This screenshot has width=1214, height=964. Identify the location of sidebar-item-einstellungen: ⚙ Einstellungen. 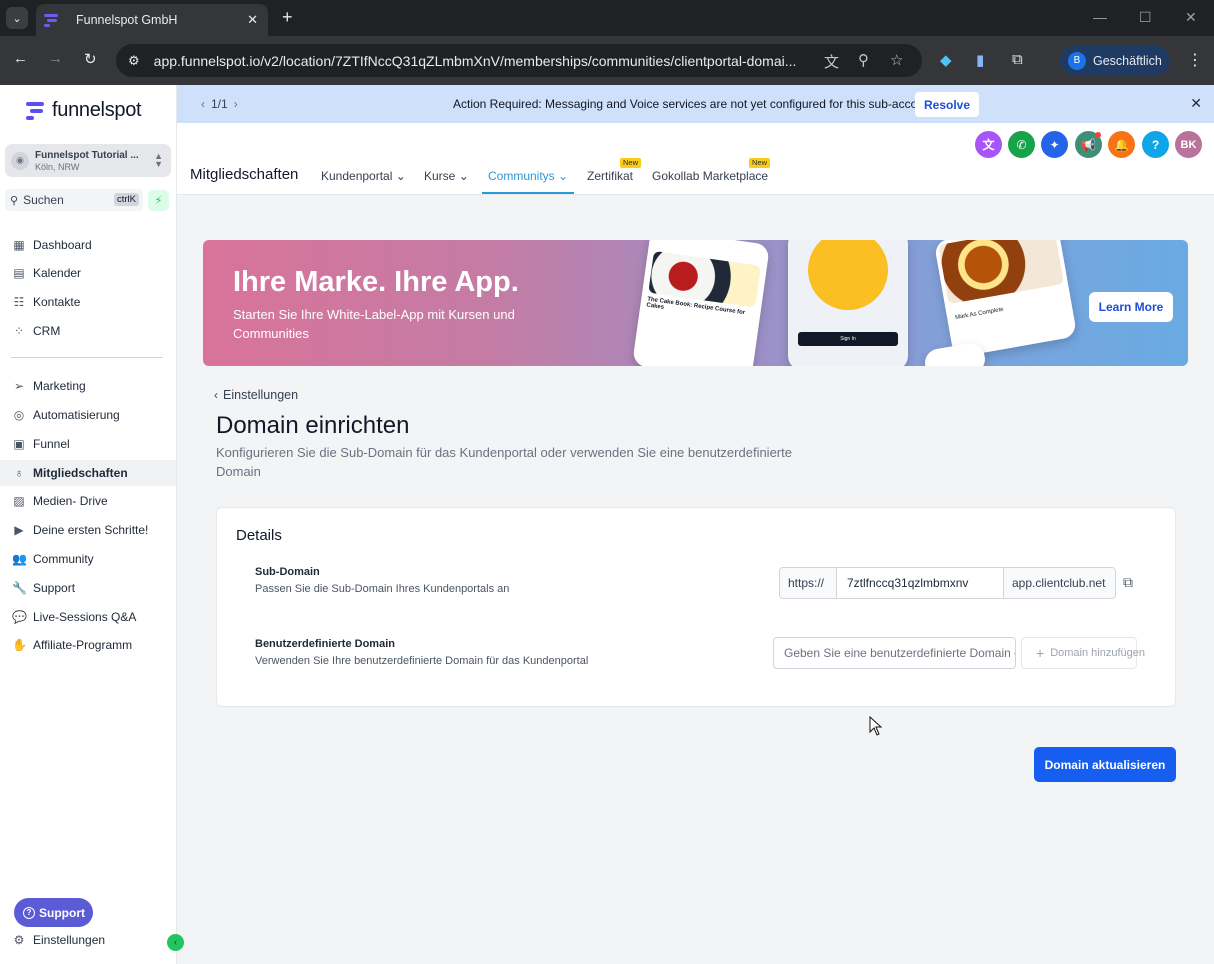
(88, 940).